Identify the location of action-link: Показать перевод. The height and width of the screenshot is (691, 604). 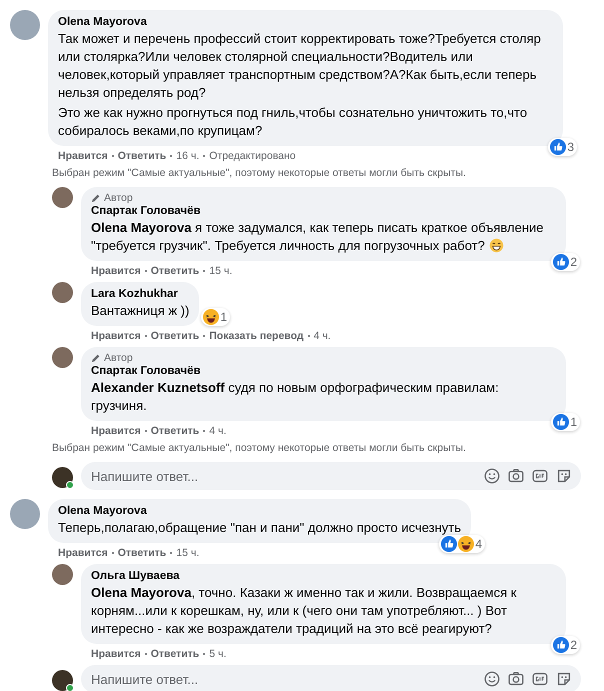
(256, 336).